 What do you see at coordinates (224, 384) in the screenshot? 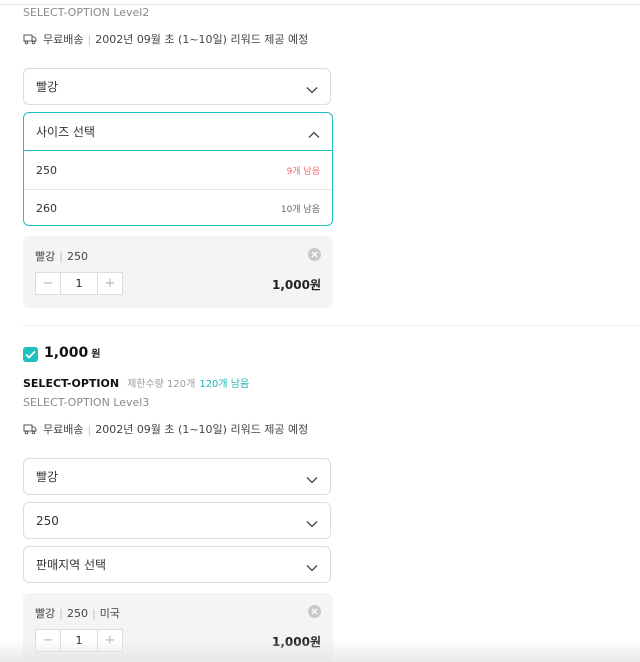
I see `quantity-remaining: 120개 남음` at bounding box center [224, 384].